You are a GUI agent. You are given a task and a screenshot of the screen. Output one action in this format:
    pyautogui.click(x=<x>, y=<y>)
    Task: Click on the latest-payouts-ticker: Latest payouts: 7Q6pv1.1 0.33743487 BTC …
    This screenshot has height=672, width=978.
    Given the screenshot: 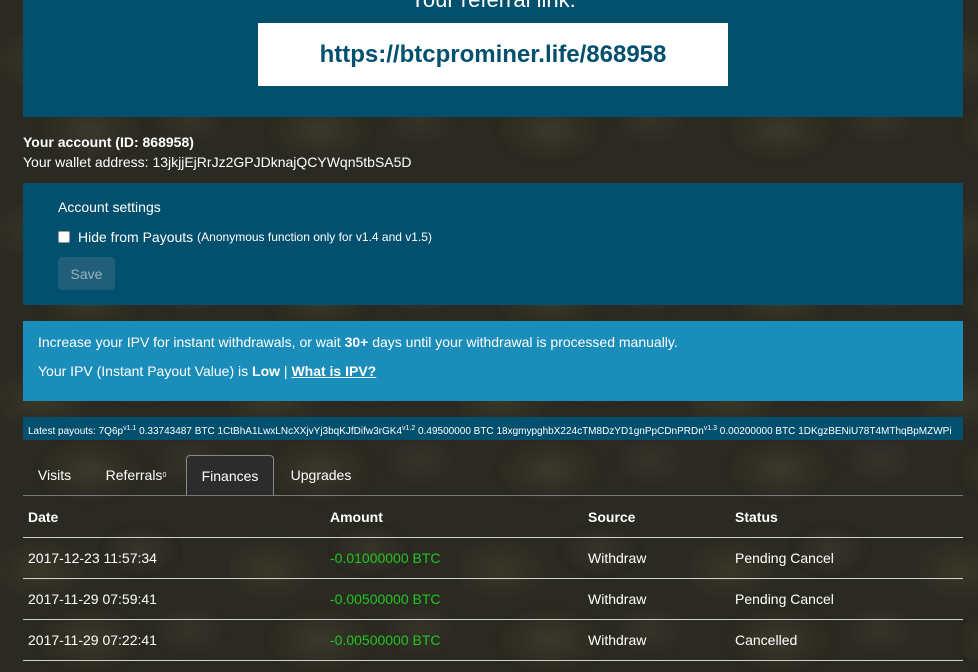 What is the action you would take?
    pyautogui.click(x=493, y=428)
    